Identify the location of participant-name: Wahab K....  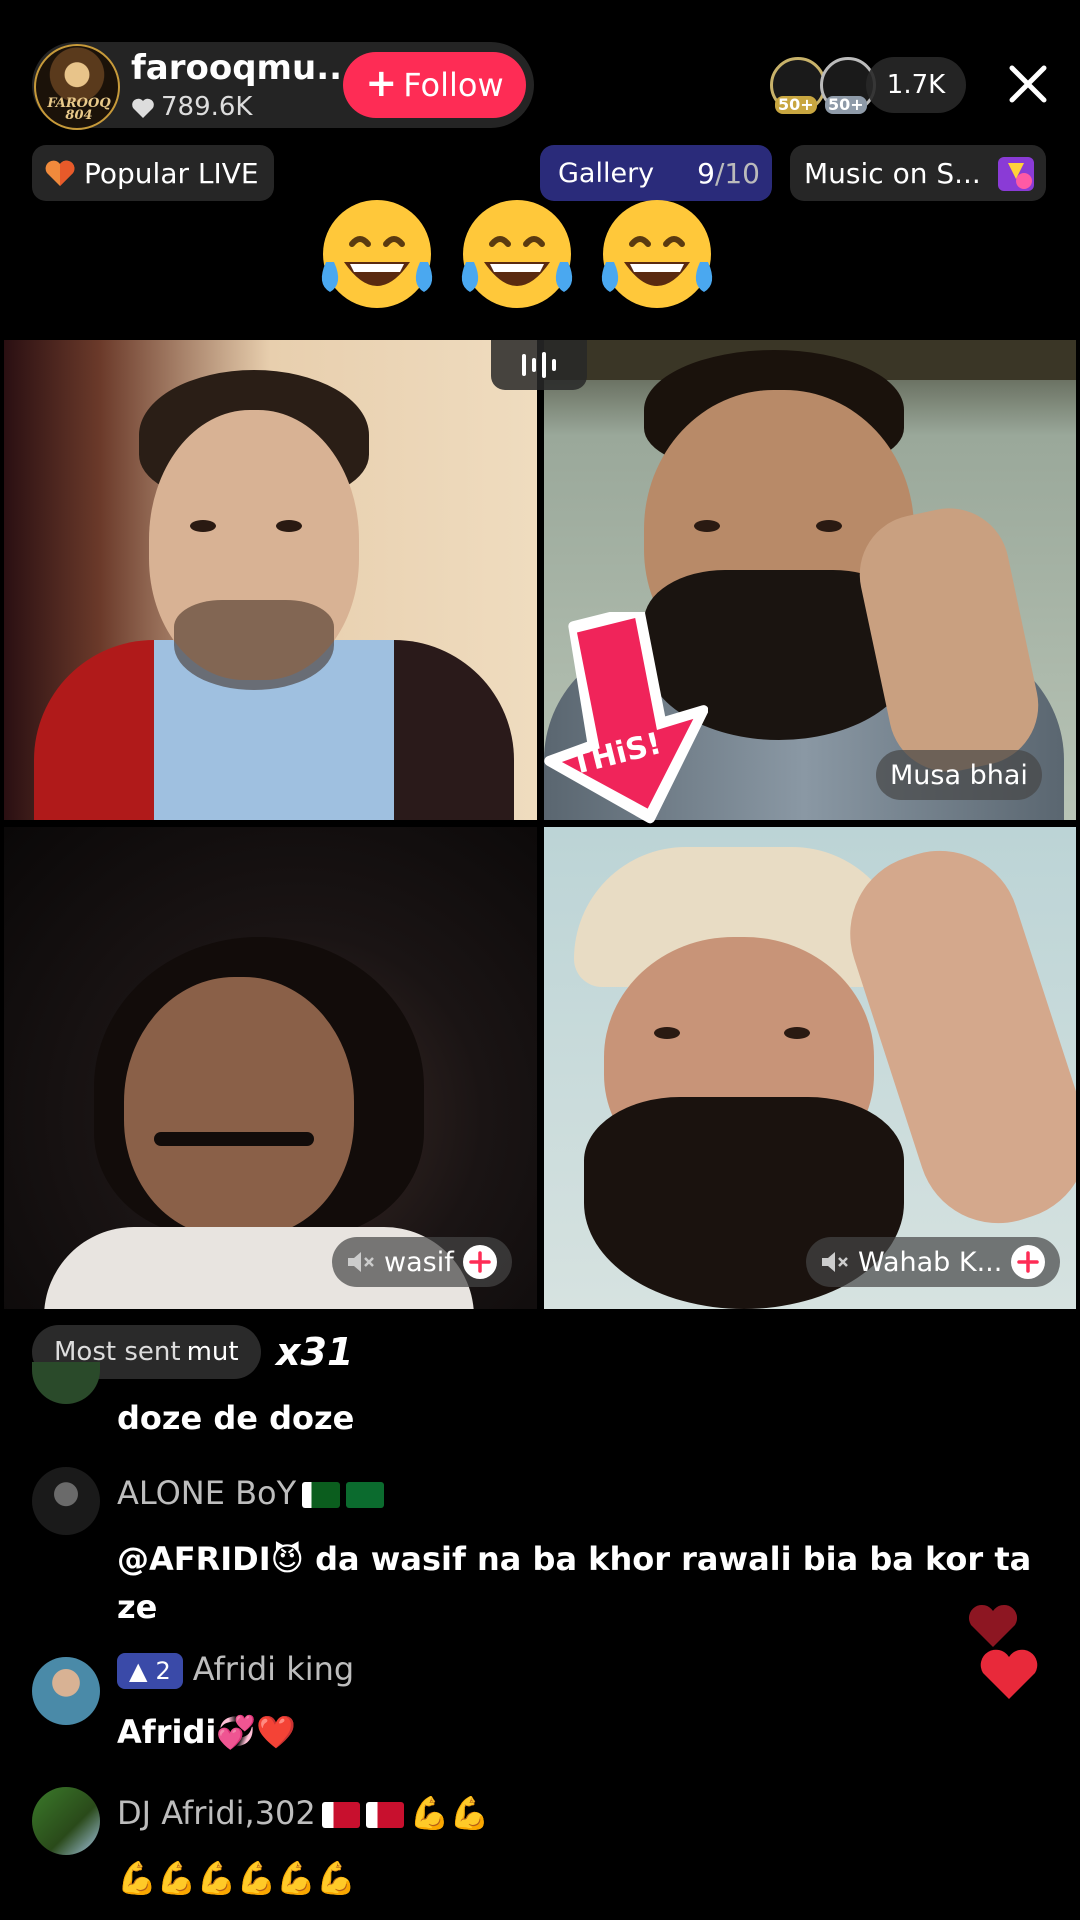
(930, 1262).